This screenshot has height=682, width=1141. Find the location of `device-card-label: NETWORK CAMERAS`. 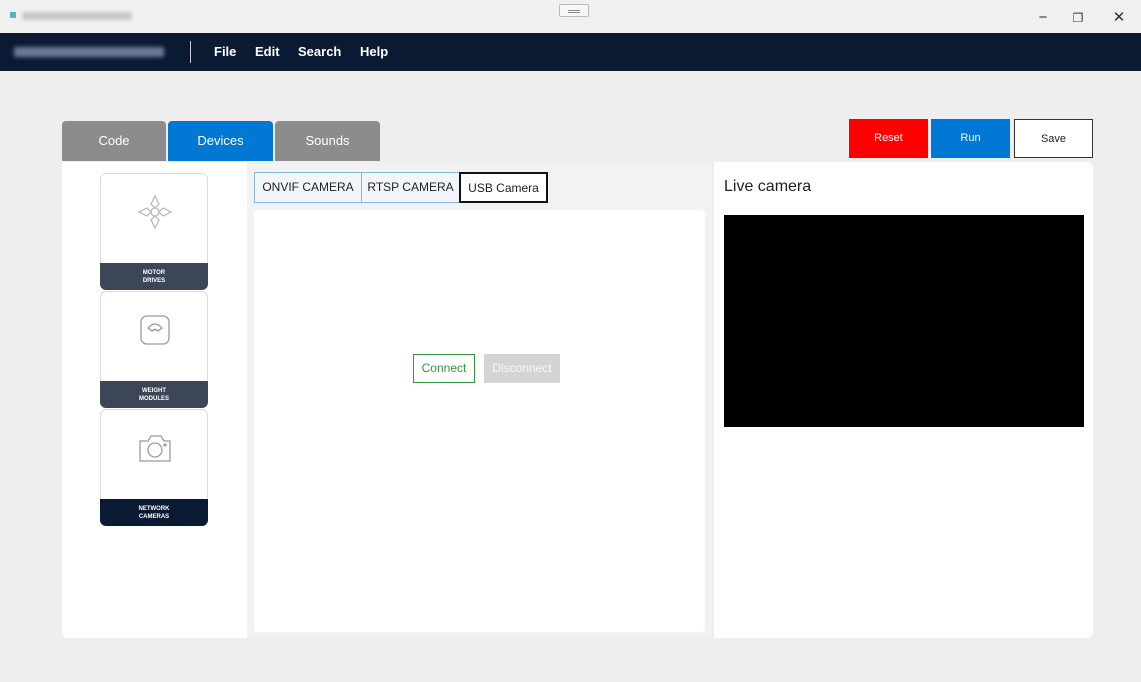

device-card-label: NETWORK CAMERAS is located at coordinates (154, 512).